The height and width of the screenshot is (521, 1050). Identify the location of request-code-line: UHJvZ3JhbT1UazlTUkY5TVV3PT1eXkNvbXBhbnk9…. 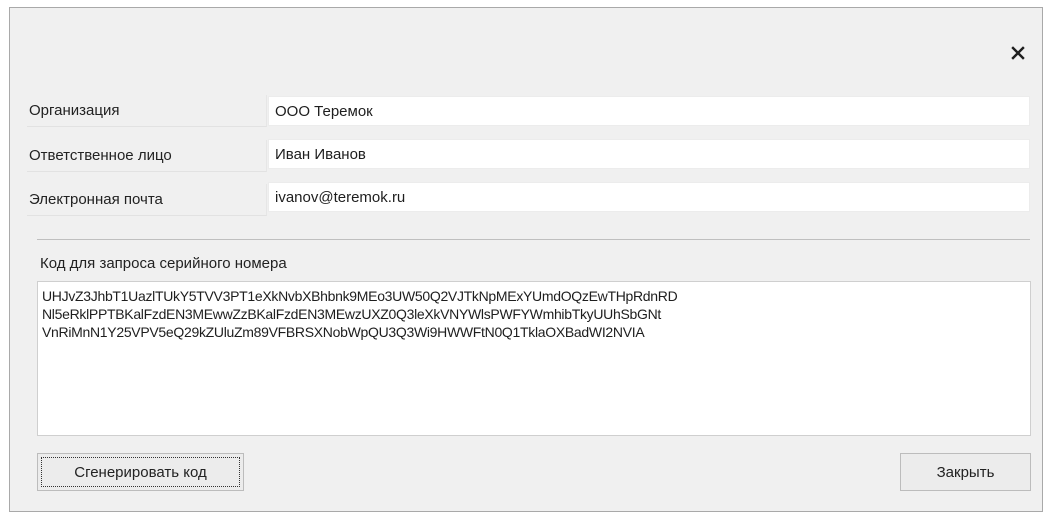
(360, 296).